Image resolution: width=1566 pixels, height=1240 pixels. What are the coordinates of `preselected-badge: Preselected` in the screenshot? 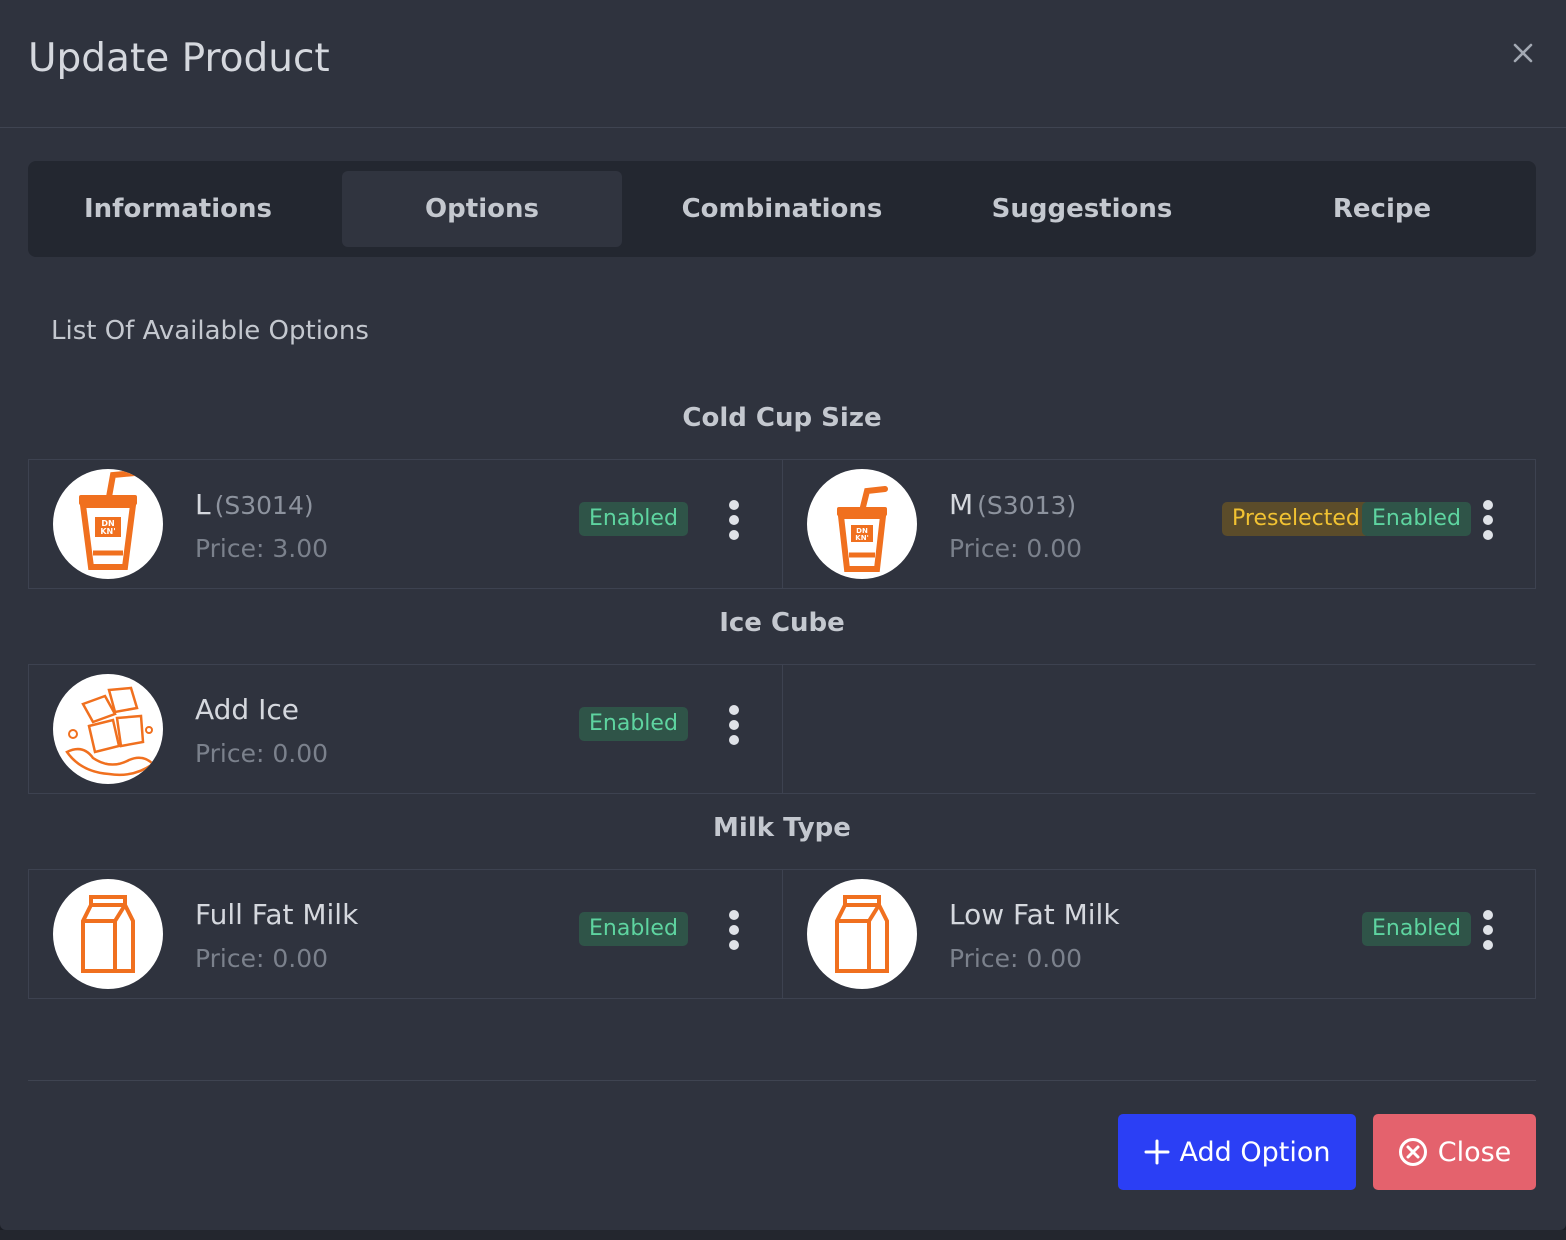 It's located at (1296, 519).